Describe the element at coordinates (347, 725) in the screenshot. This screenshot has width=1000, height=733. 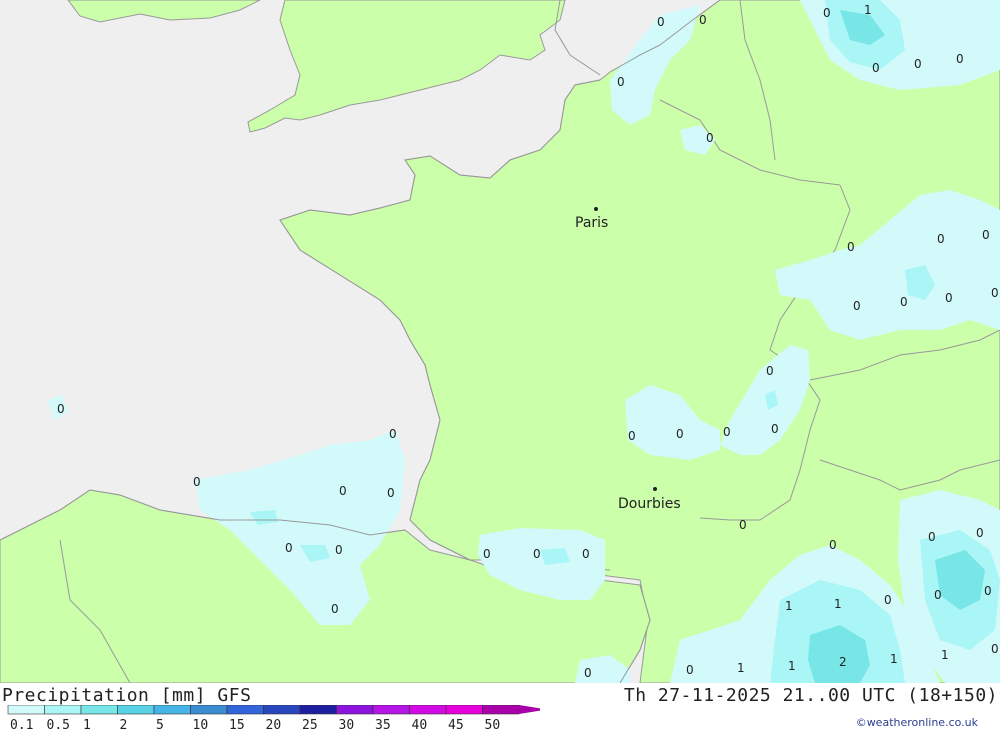
I see `legend-label: 30` at that location.